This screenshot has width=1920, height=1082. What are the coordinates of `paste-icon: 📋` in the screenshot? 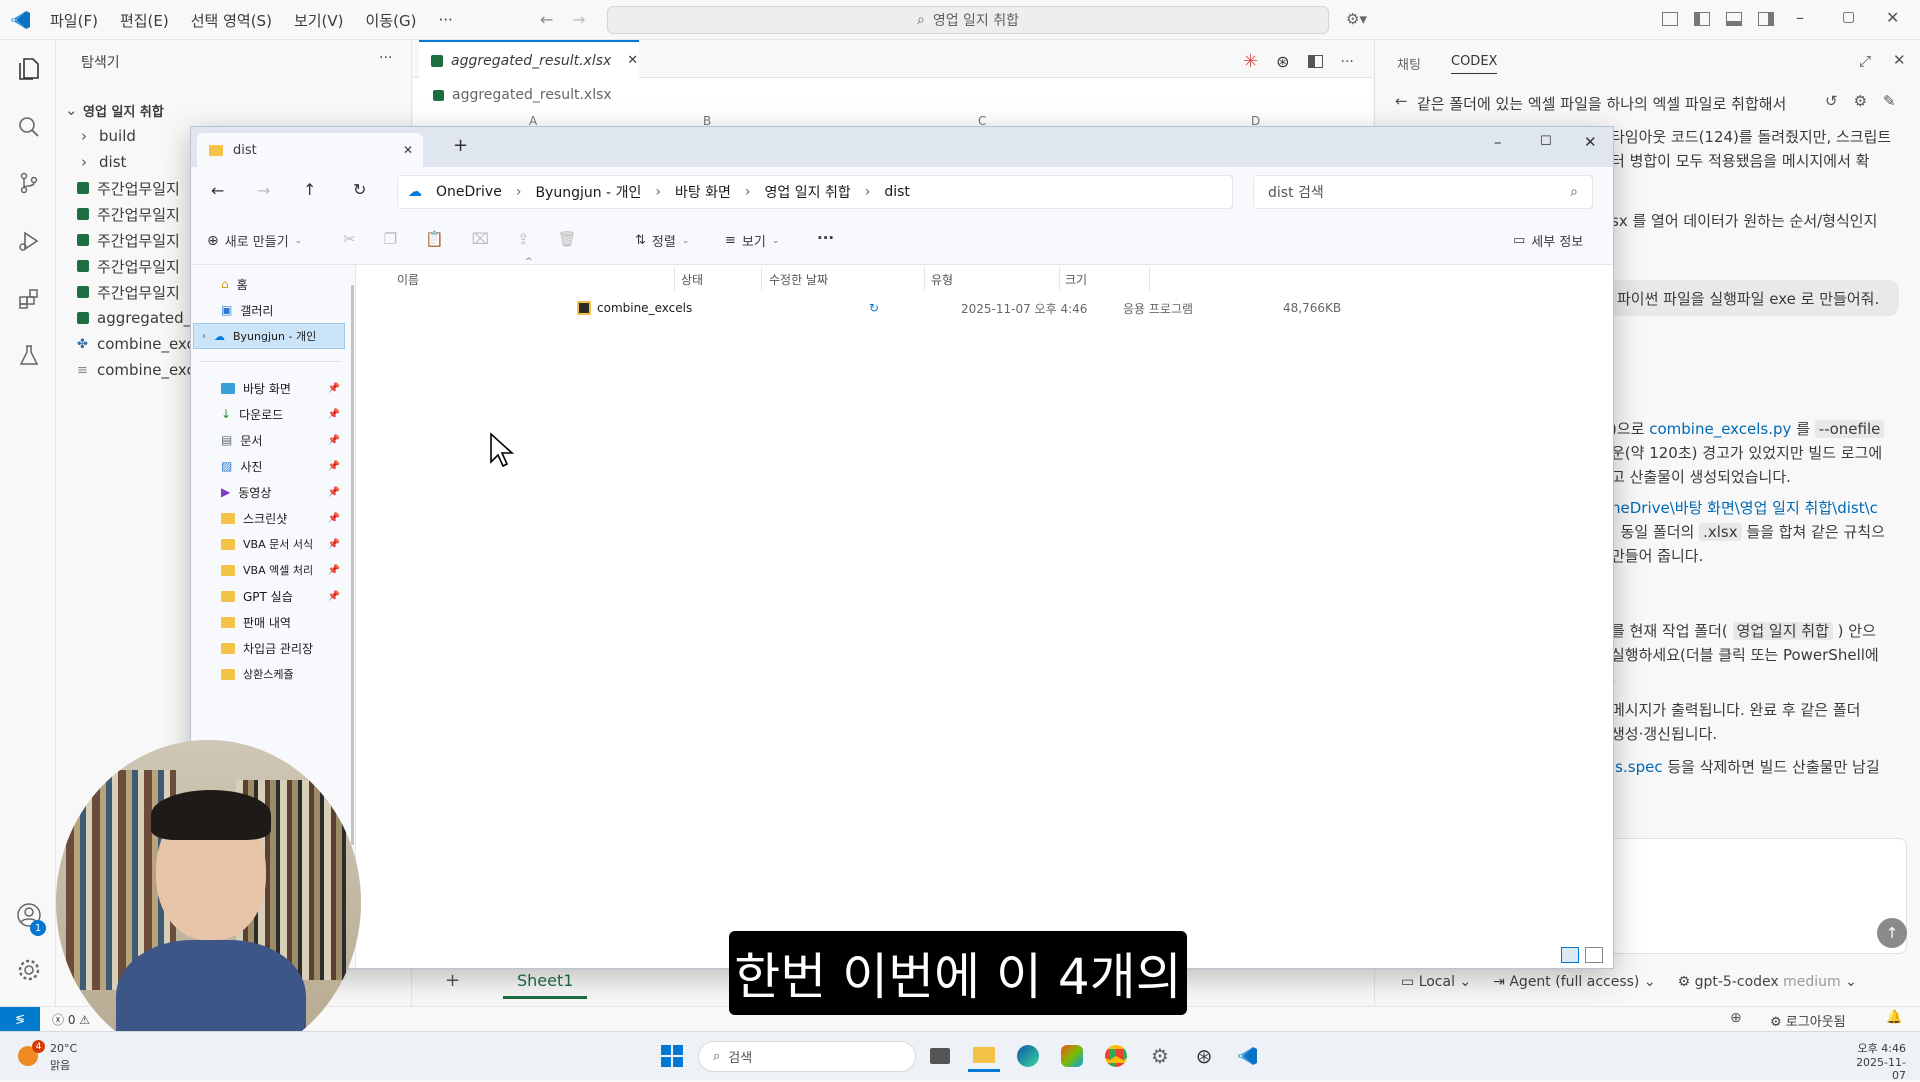 It's located at (434, 239).